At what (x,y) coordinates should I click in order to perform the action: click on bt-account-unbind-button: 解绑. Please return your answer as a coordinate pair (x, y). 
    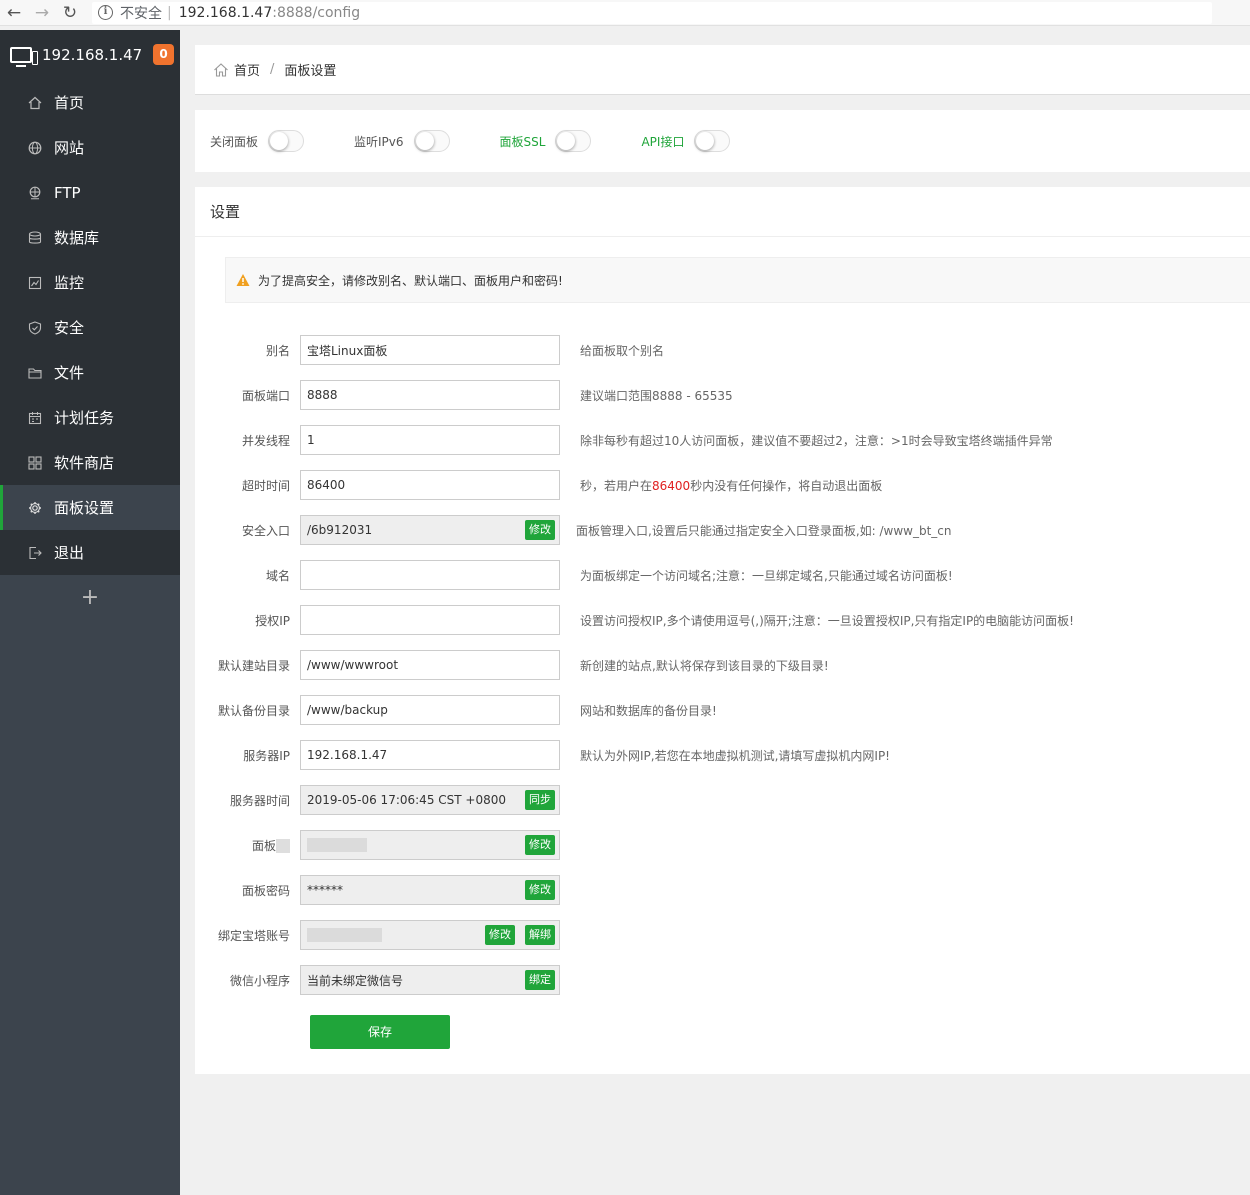
    Looking at the image, I should click on (540, 935).